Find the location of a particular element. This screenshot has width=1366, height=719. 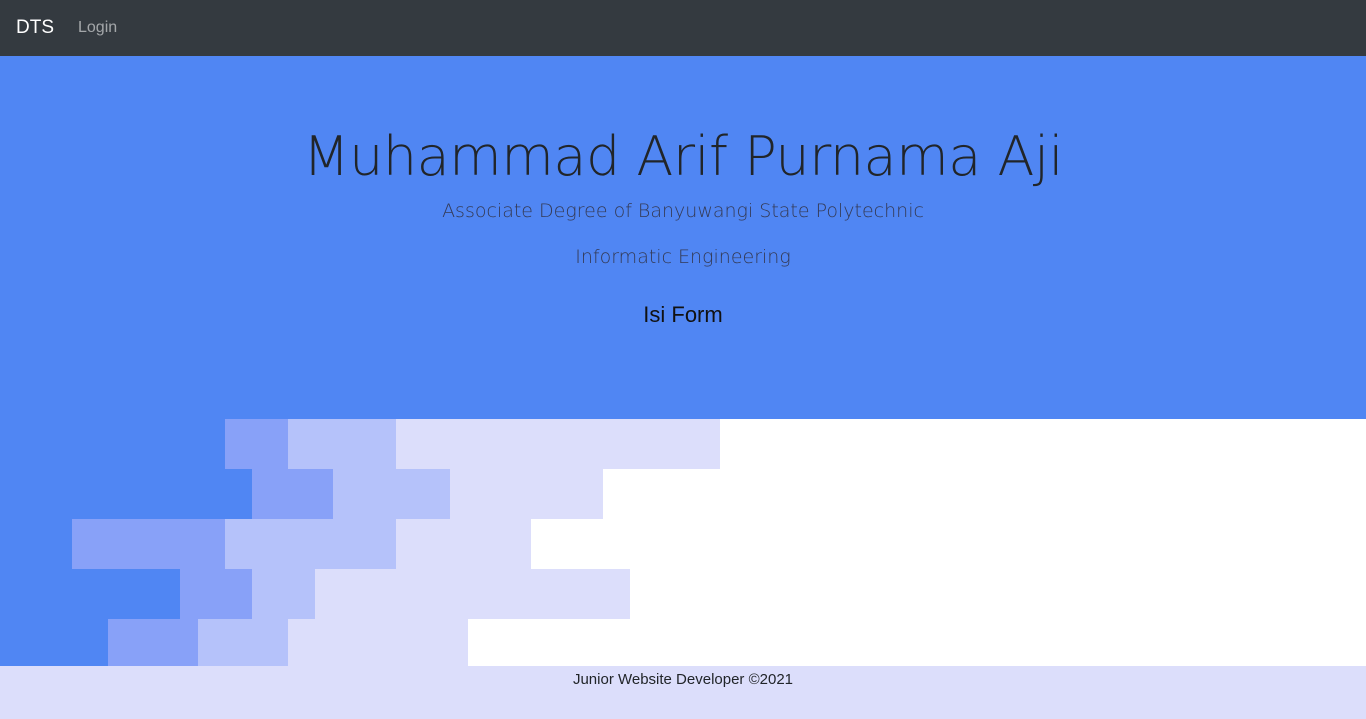

hero-title: Muhammad Arif Purnama Aji is located at coordinates (683, 156).